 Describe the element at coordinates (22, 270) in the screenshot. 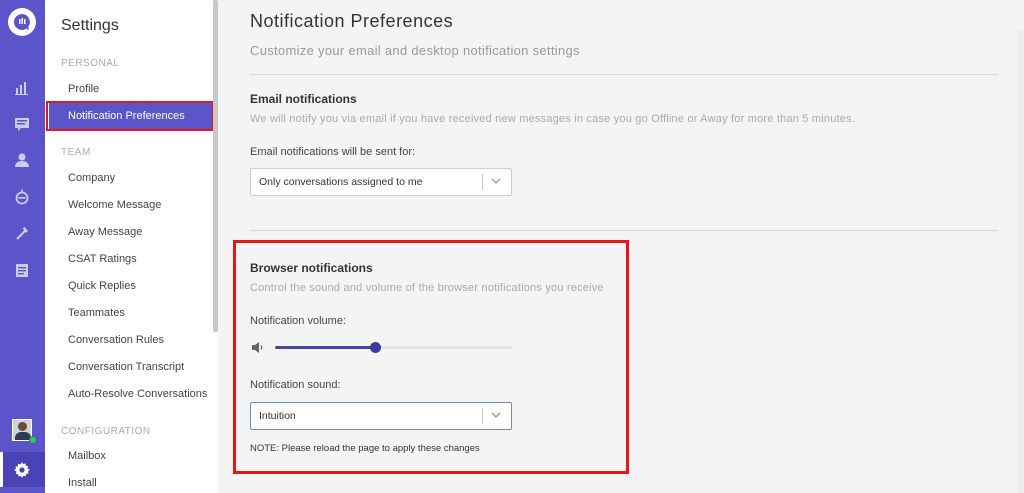

I see `knowledge-base-icon` at that location.